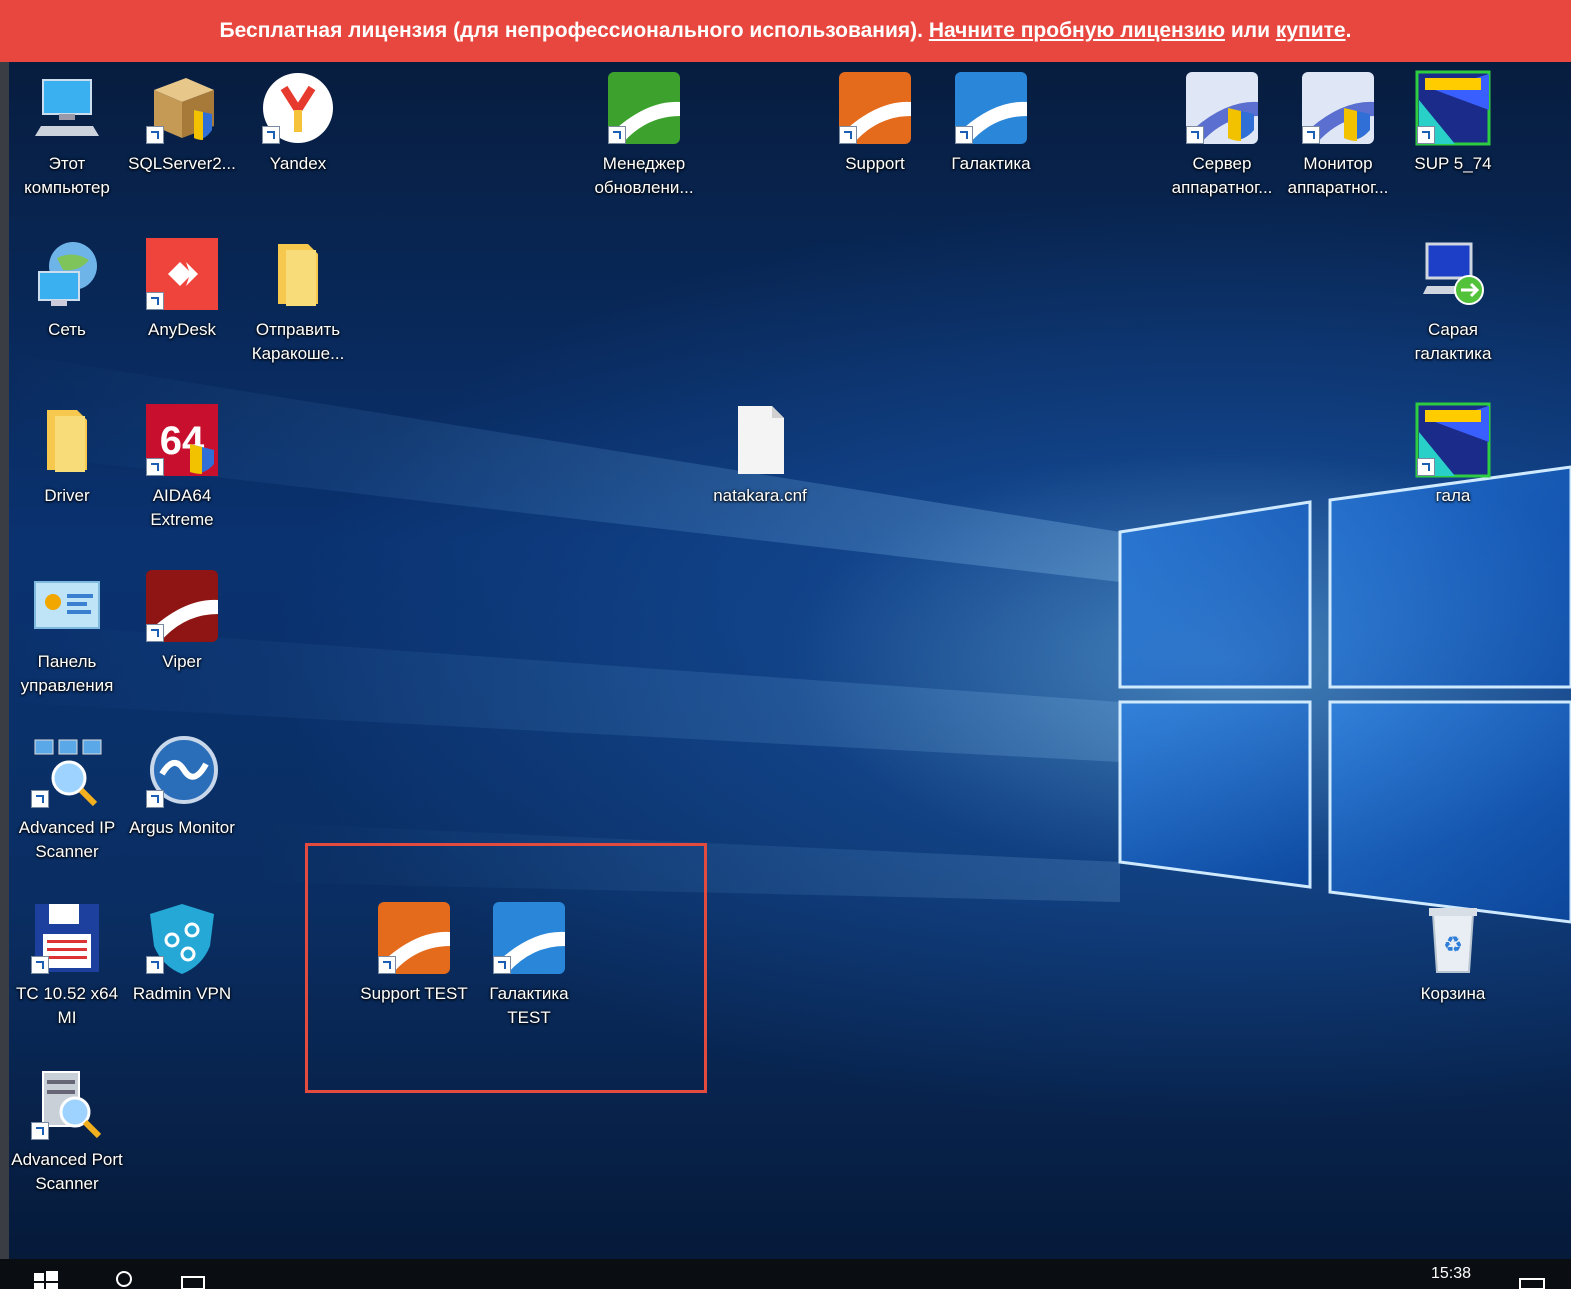 Image resolution: width=1571 pixels, height=1289 pixels. I want to click on icon-saraya-galaktika: Сарая галактика, so click(1453, 301).